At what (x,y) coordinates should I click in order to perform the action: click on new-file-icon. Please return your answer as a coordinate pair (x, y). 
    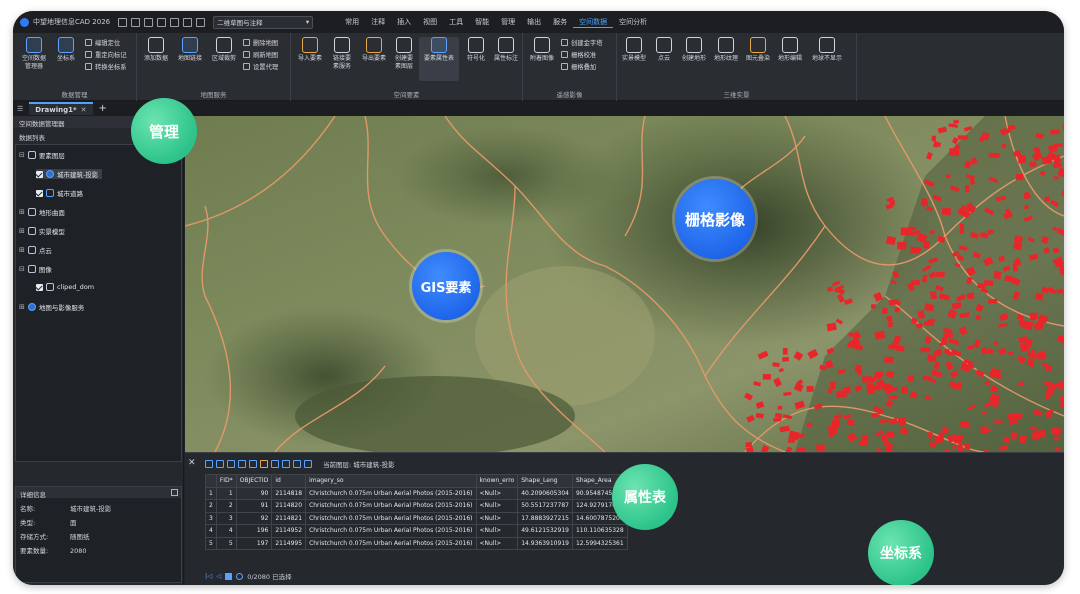
    Looking at the image, I should click on (123, 22).